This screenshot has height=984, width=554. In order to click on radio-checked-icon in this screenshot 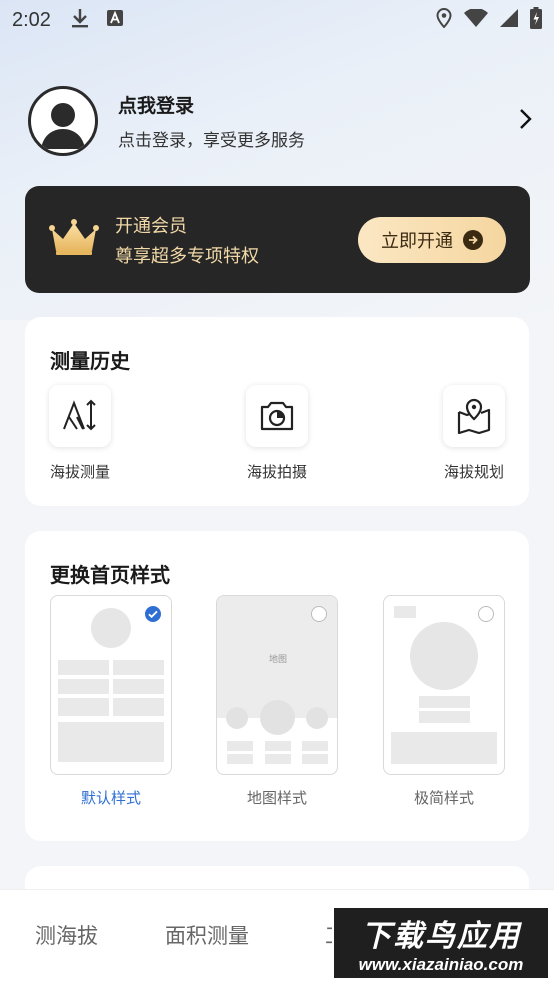, I will do `click(153, 614)`.